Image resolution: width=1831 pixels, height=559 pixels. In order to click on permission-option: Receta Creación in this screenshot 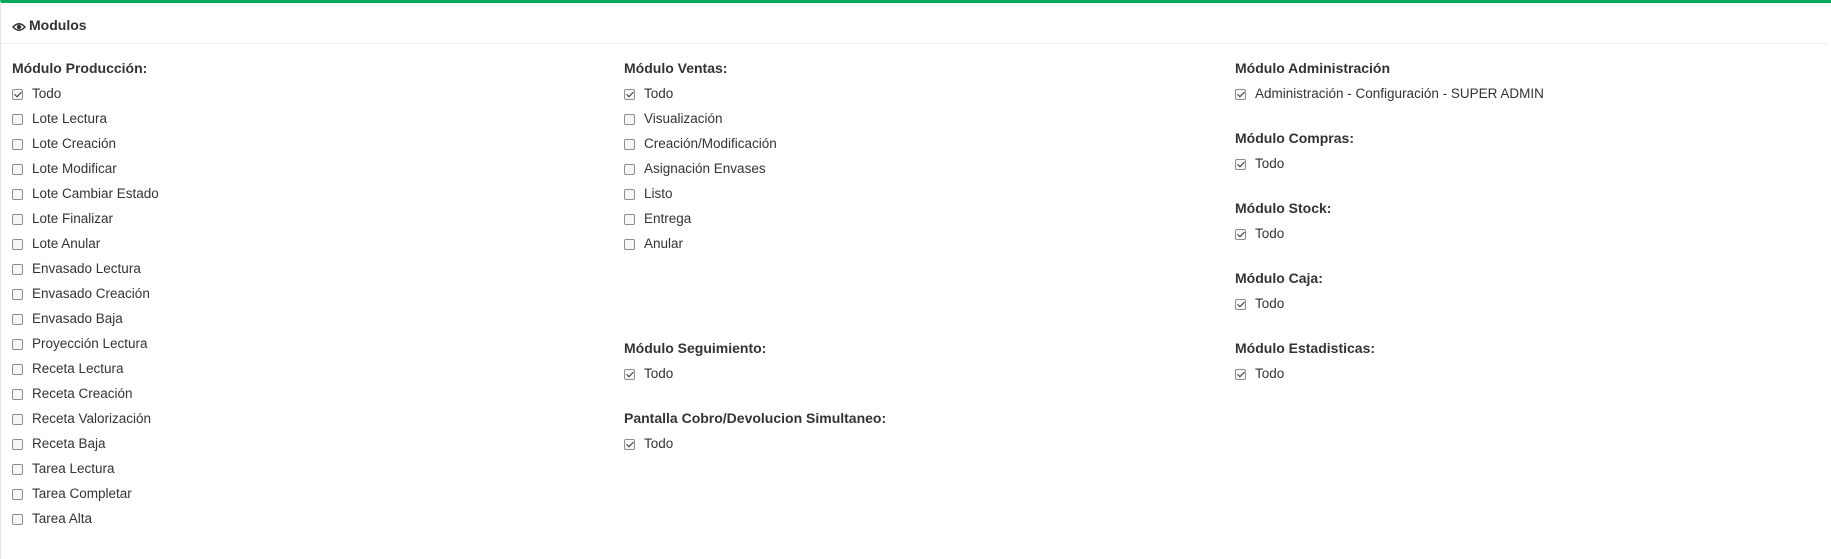, I will do `click(72, 394)`.